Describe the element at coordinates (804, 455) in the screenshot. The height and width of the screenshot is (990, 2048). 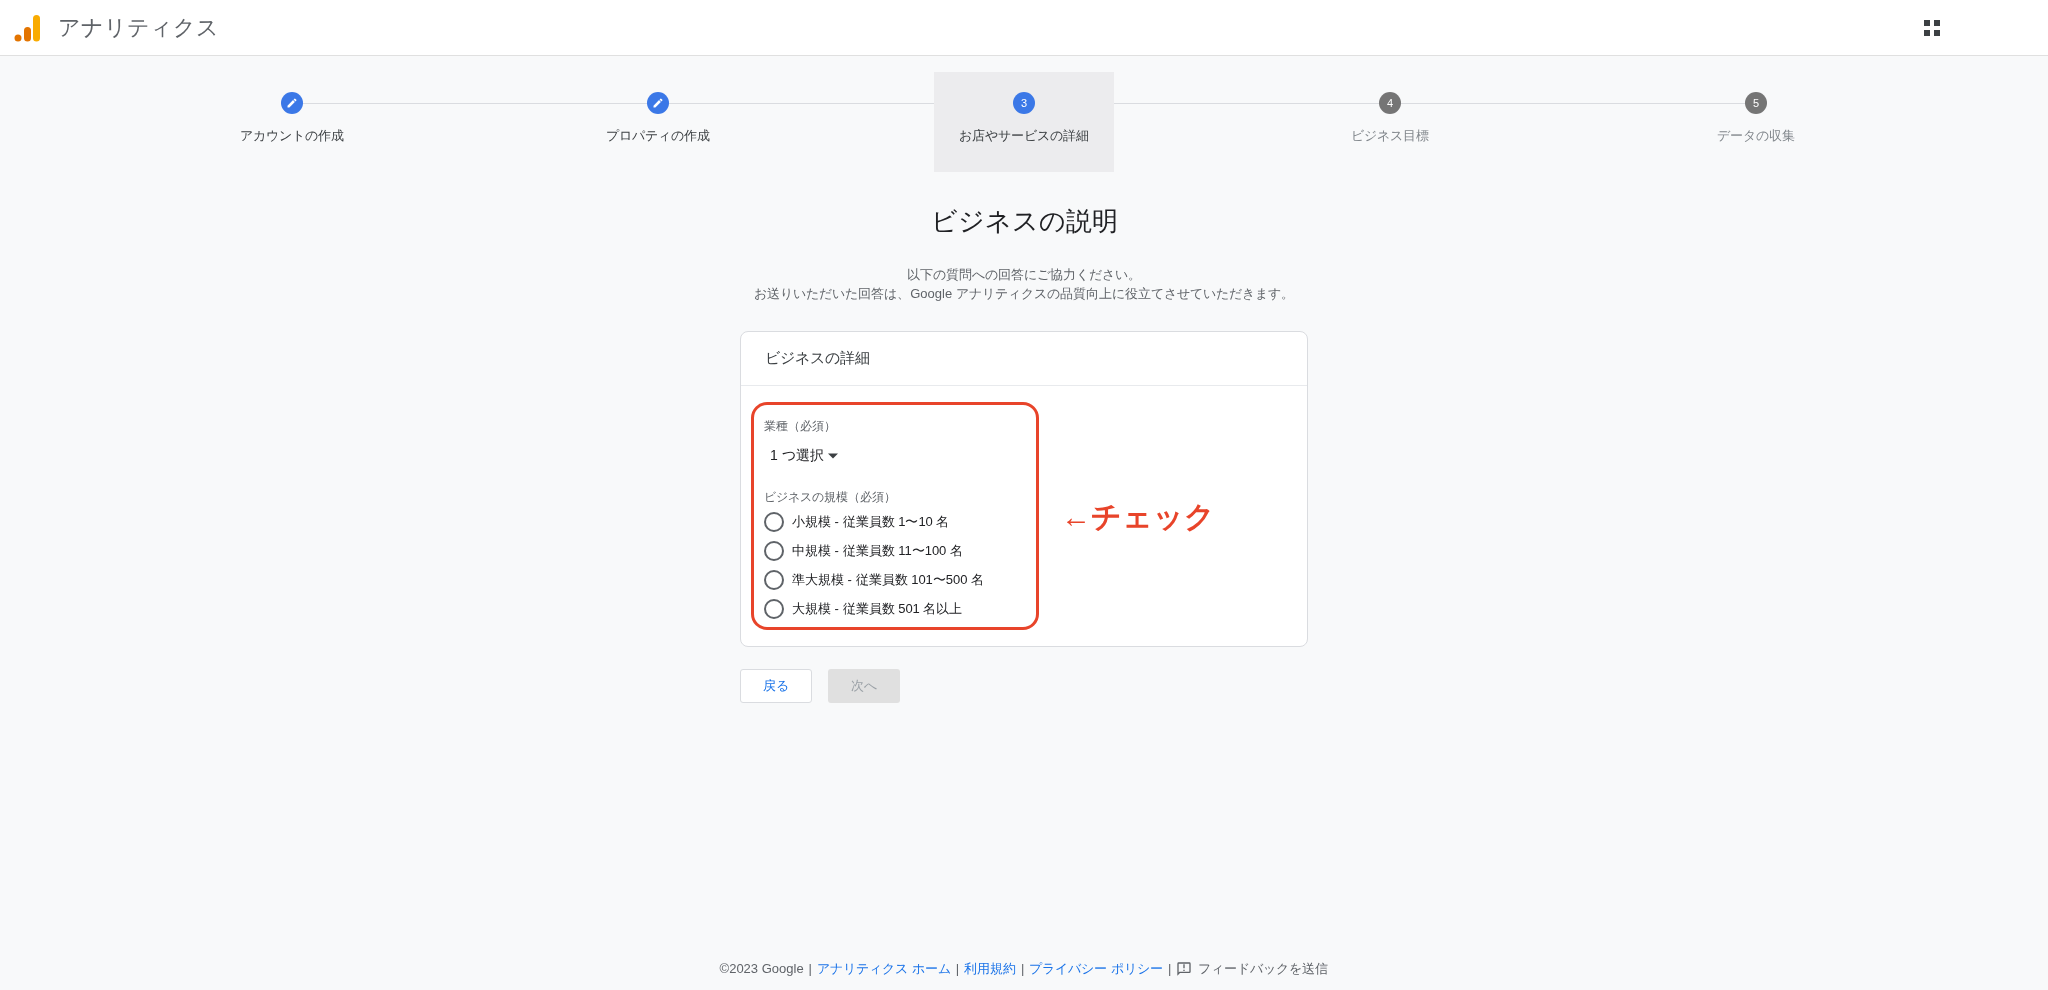
I see `industry-dropdown: 1 つ選択` at that location.